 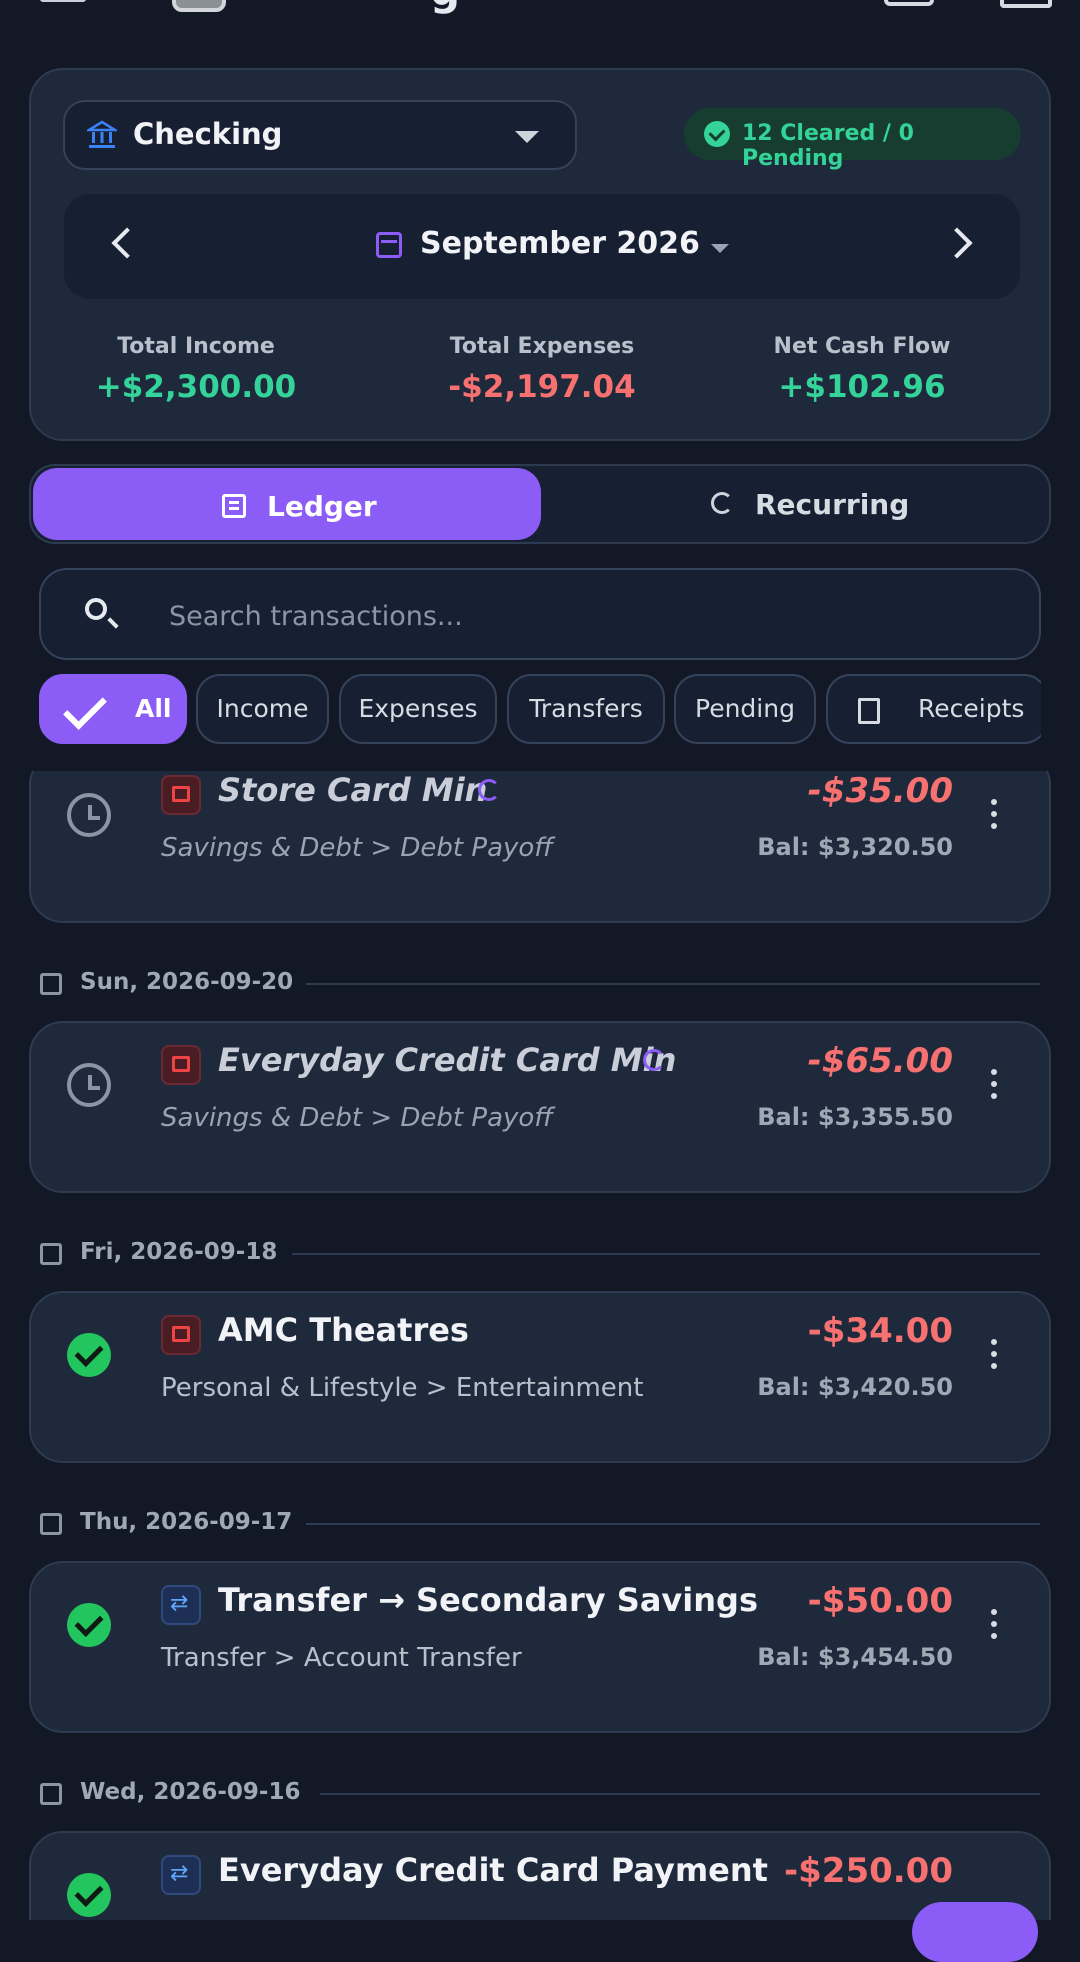 I want to click on transaction-title: Everyday Credit Card Min, so click(x=447, y=1060).